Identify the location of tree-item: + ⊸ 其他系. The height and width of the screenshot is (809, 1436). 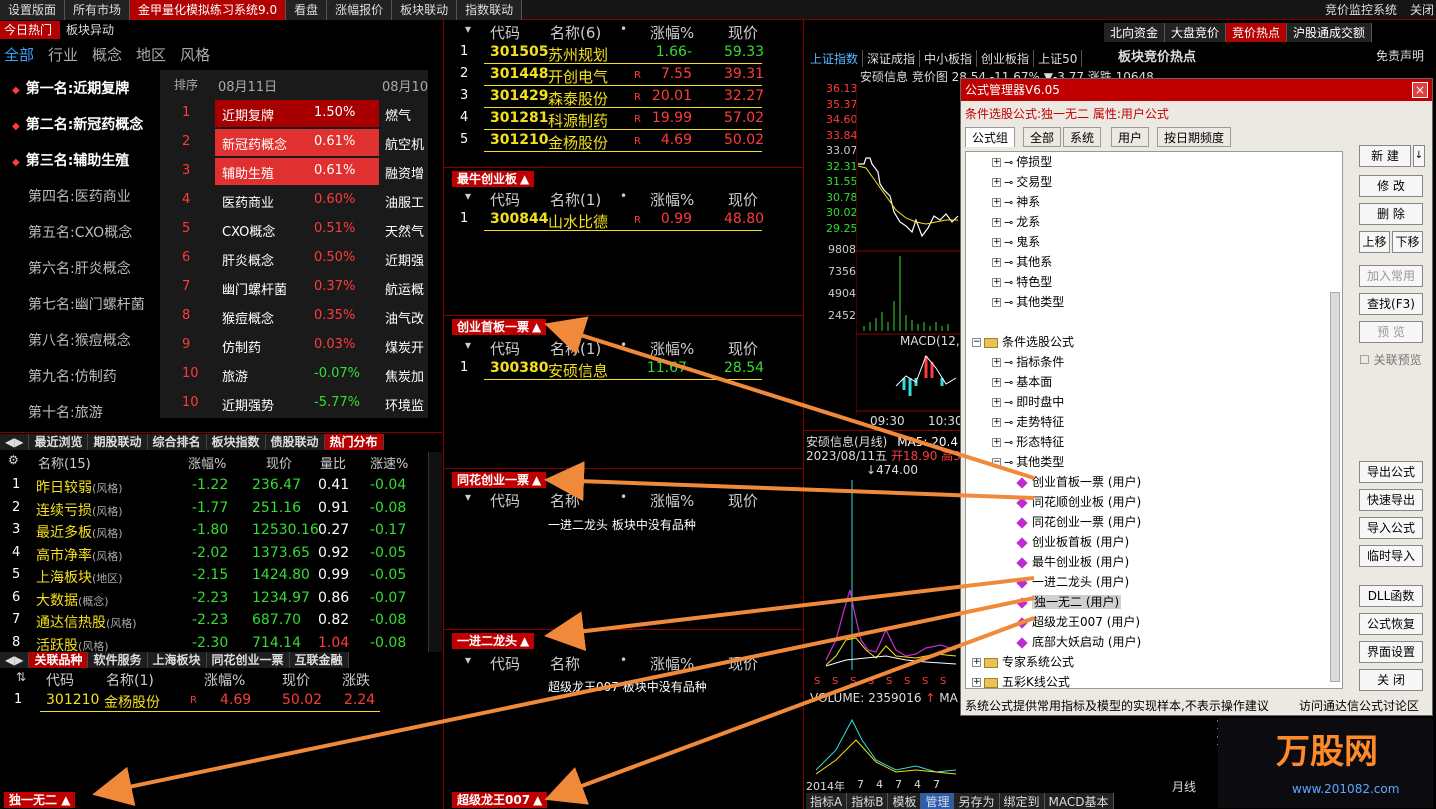
(1022, 262).